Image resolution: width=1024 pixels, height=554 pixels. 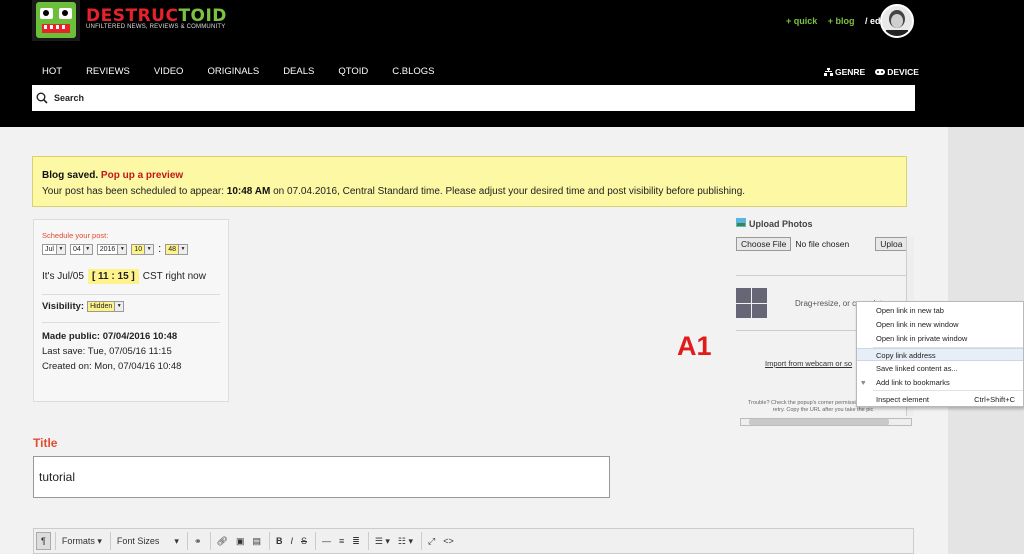 What do you see at coordinates (132, 16) in the screenshot?
I see `logo-word-destruc: DESTRUC` at bounding box center [132, 16].